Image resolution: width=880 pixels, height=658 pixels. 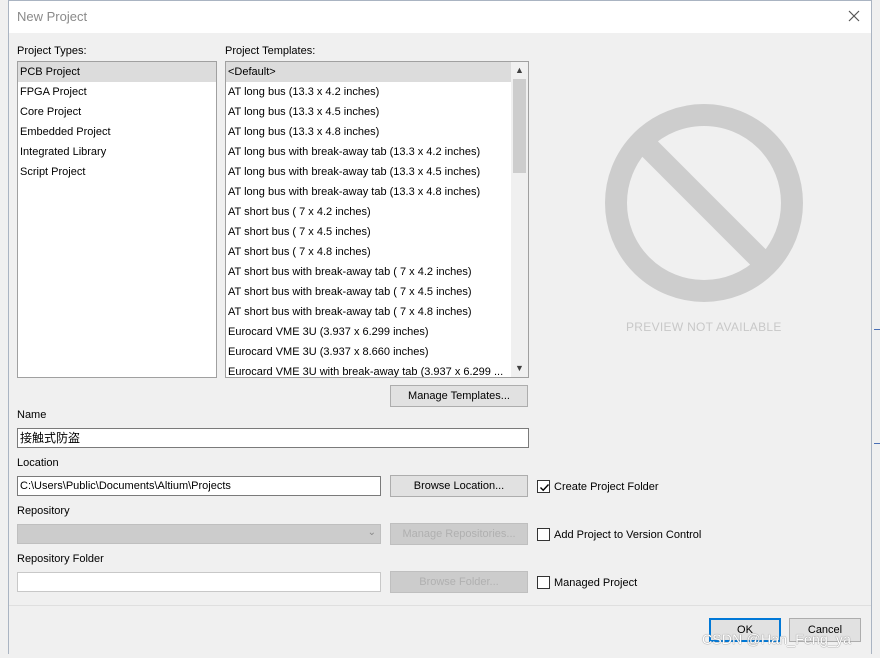 I want to click on close-icon, so click(x=854, y=16).